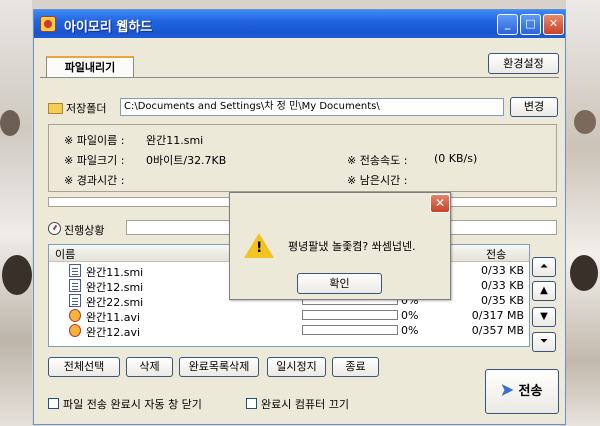 Image resolution: width=600 pixels, height=426 pixels. I want to click on folder-icon, so click(55, 108).